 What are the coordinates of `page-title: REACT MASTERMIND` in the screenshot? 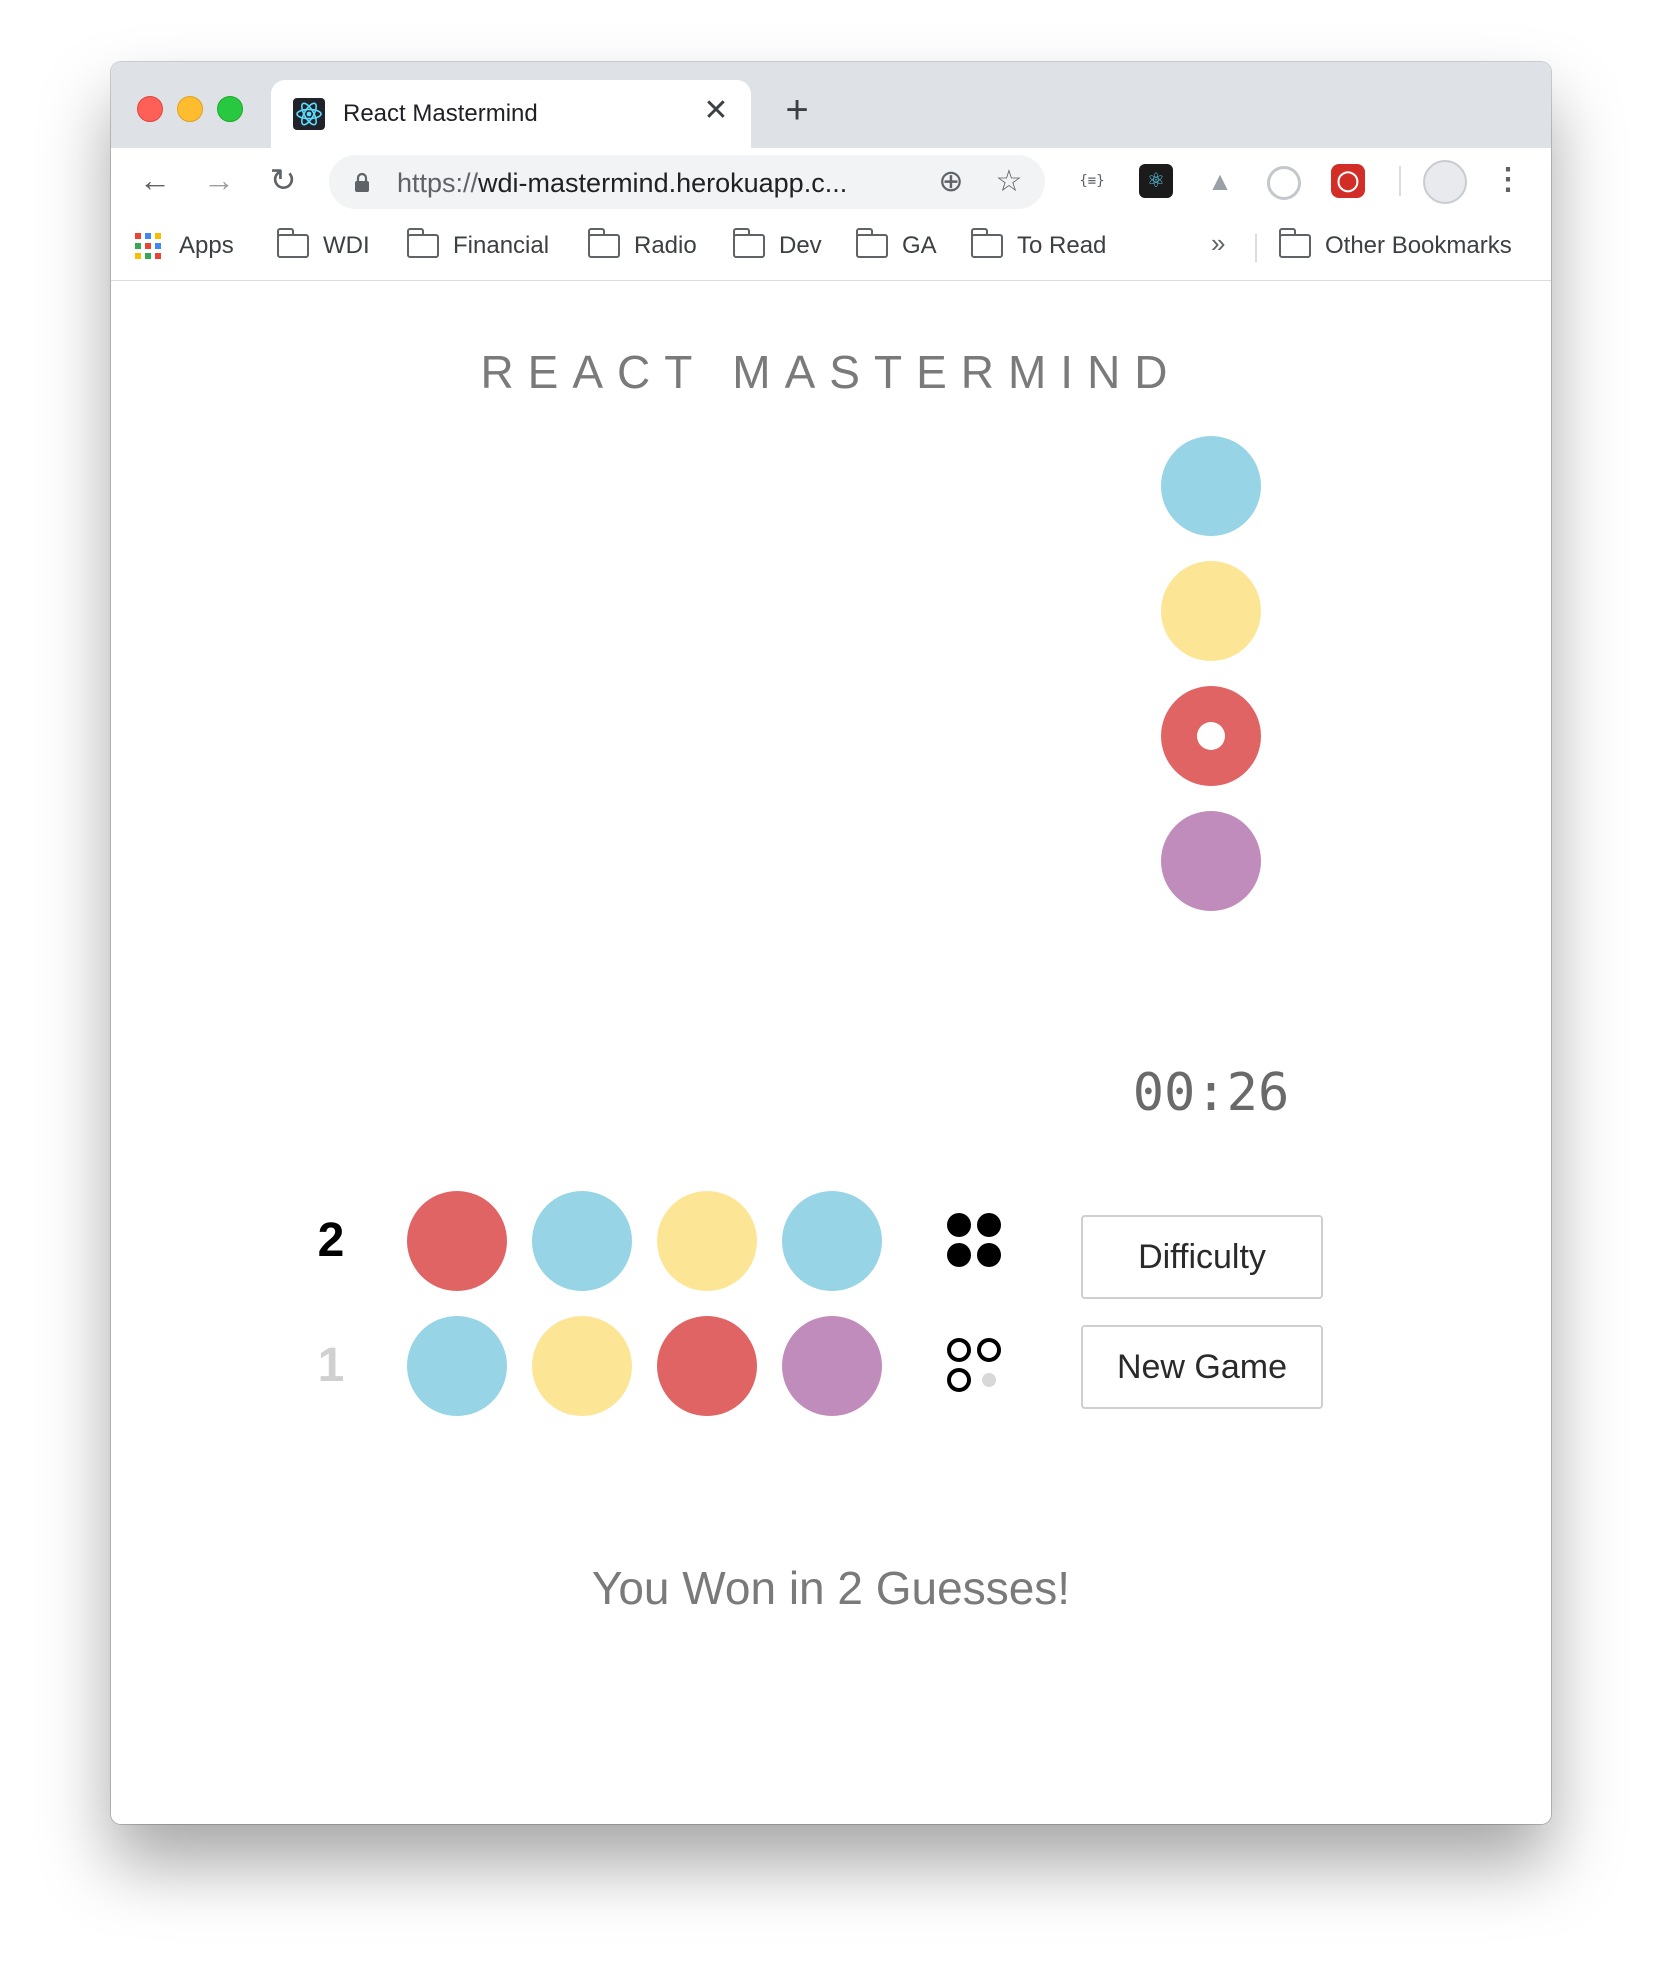 It's located at (831, 372).